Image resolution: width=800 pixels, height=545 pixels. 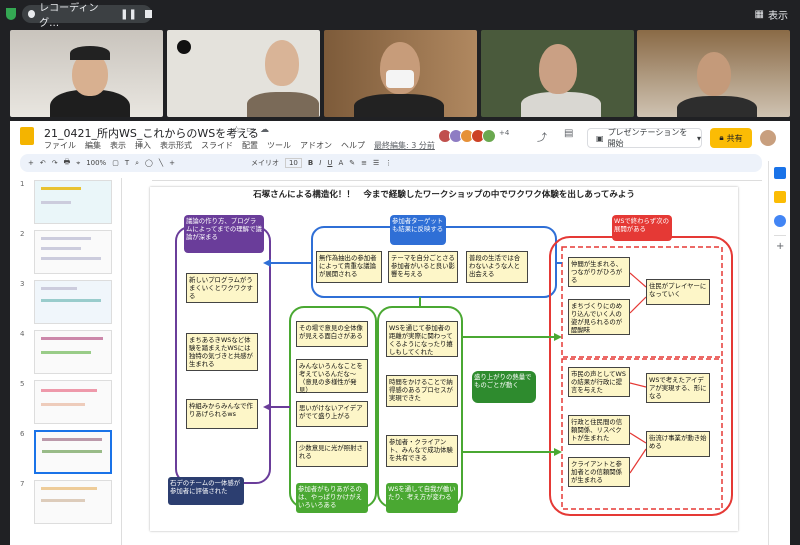 I want to click on menu-tools: ツール, so click(x=279, y=145).